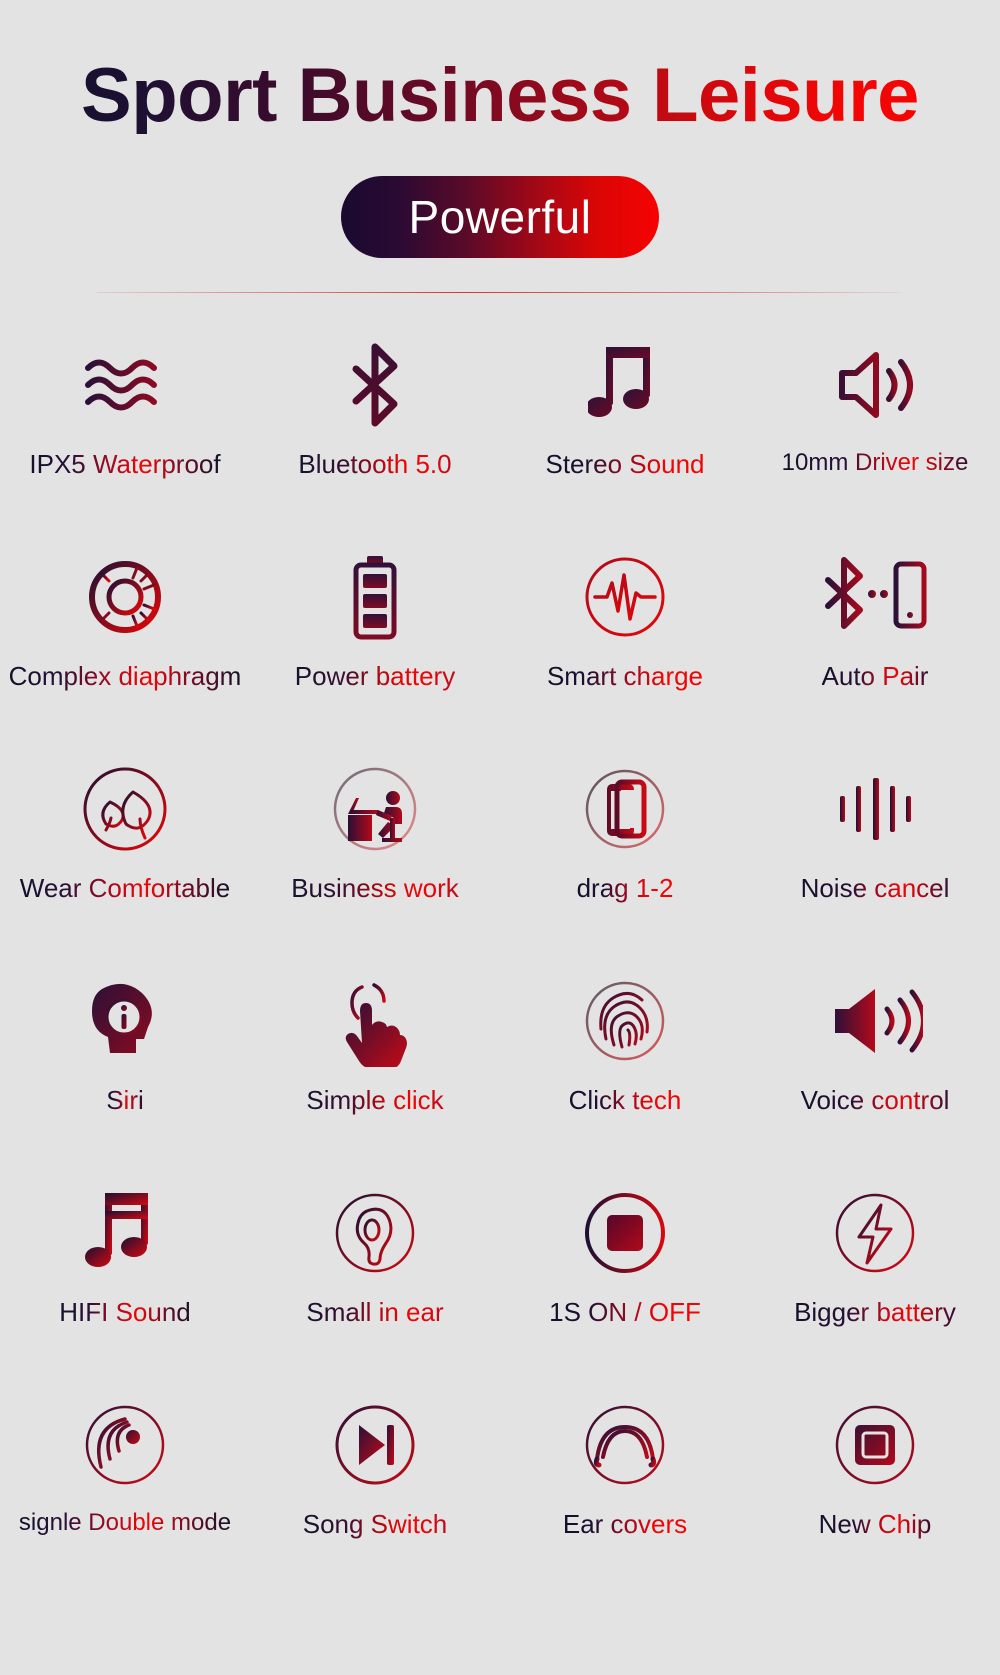 This screenshot has width=1000, height=1675. Describe the element at coordinates (875, 385) in the screenshot. I see `speaker-wave-icon` at that location.